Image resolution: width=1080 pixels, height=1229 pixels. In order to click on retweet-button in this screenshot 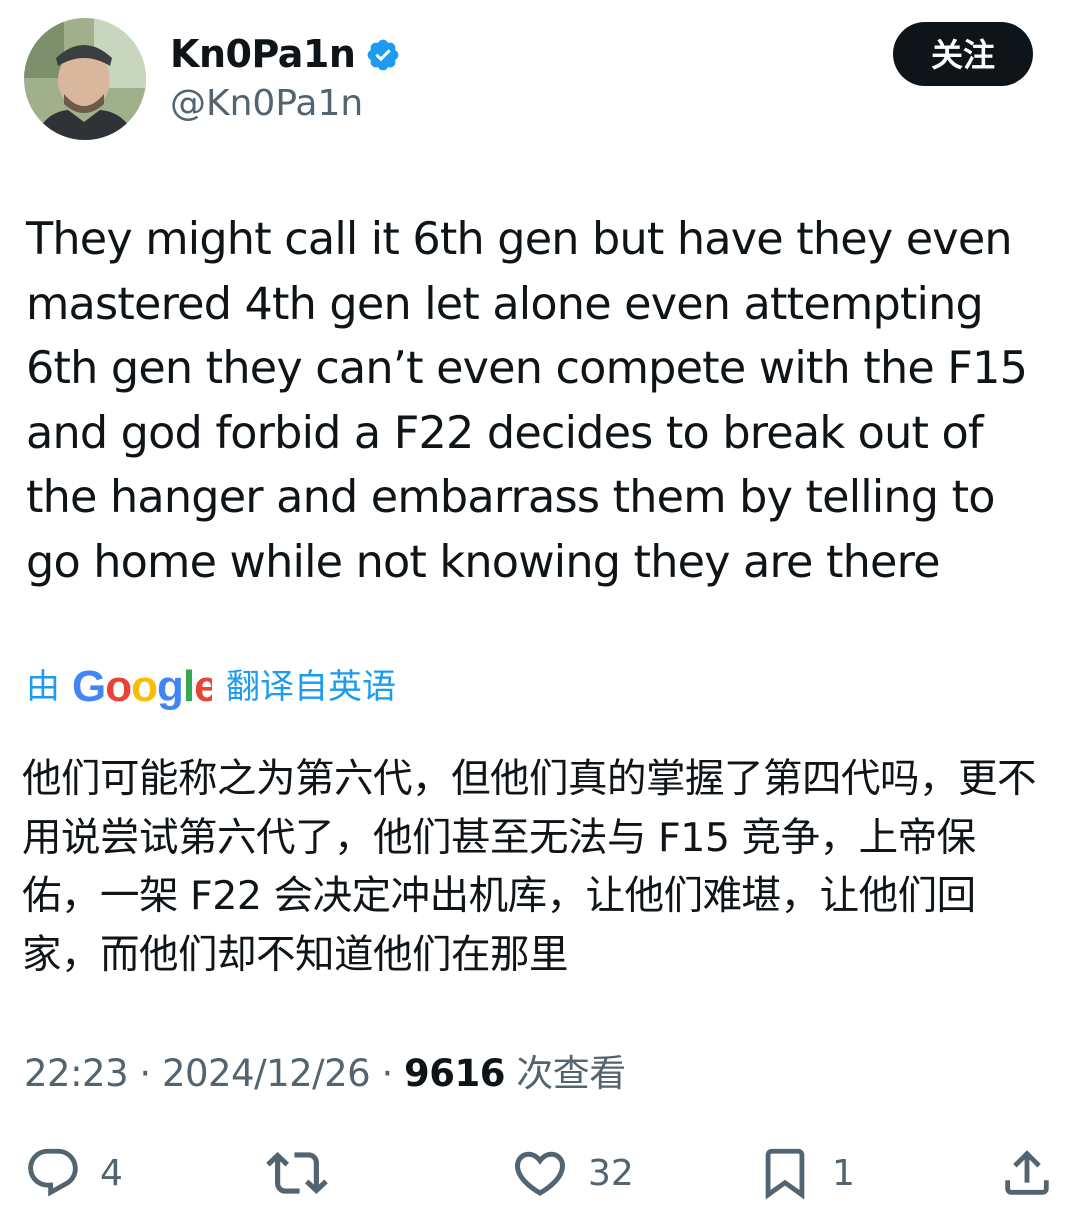, I will do `click(306, 1173)`.